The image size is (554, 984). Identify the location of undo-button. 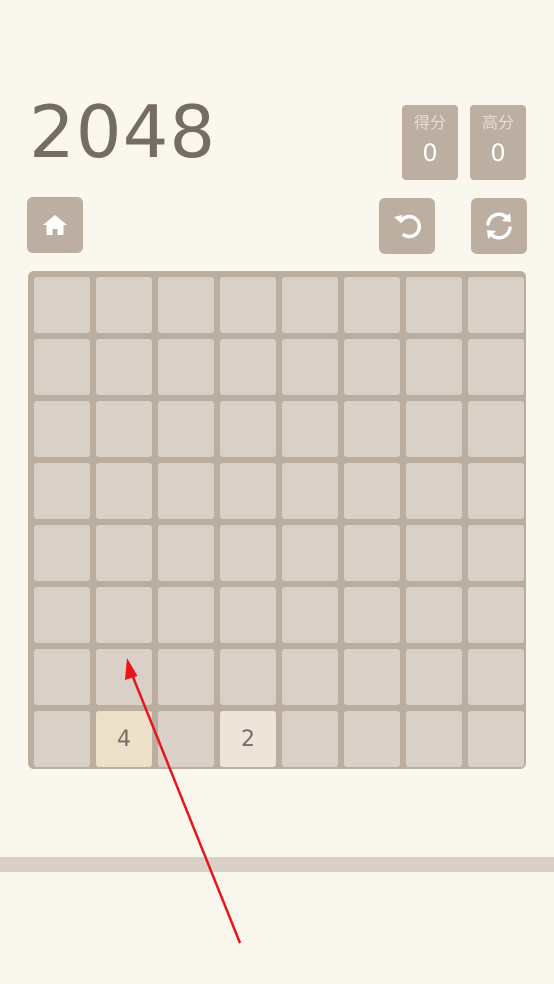
(407, 226).